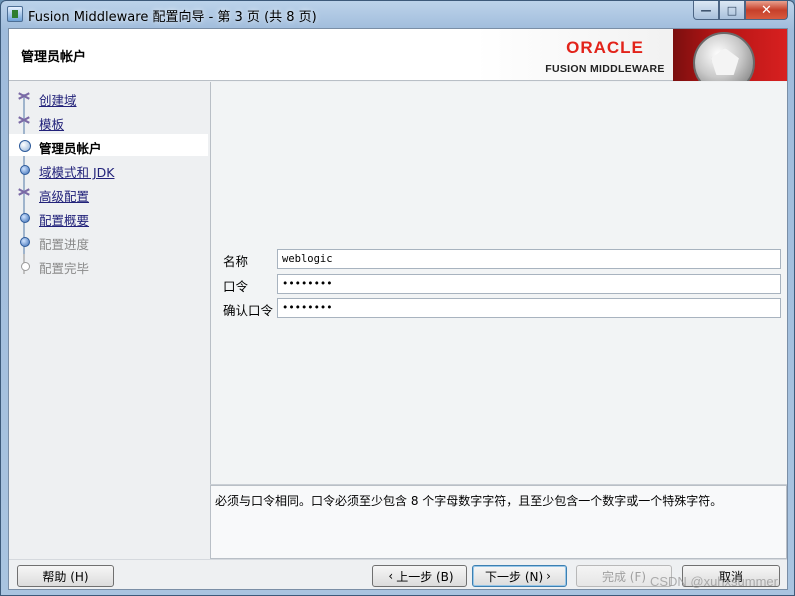 This screenshot has width=795, height=596. I want to click on window-title: Fusion Middleware 配置向导 - 第 3 页 (共 8 页), so click(172, 17).